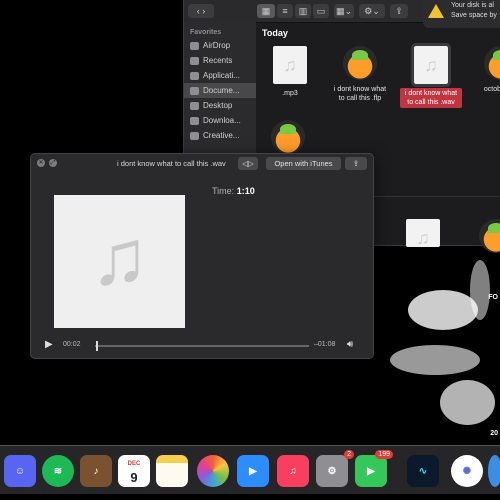  Describe the element at coordinates (285, 11) in the screenshot. I see `list-view-button: ≡` at that location.